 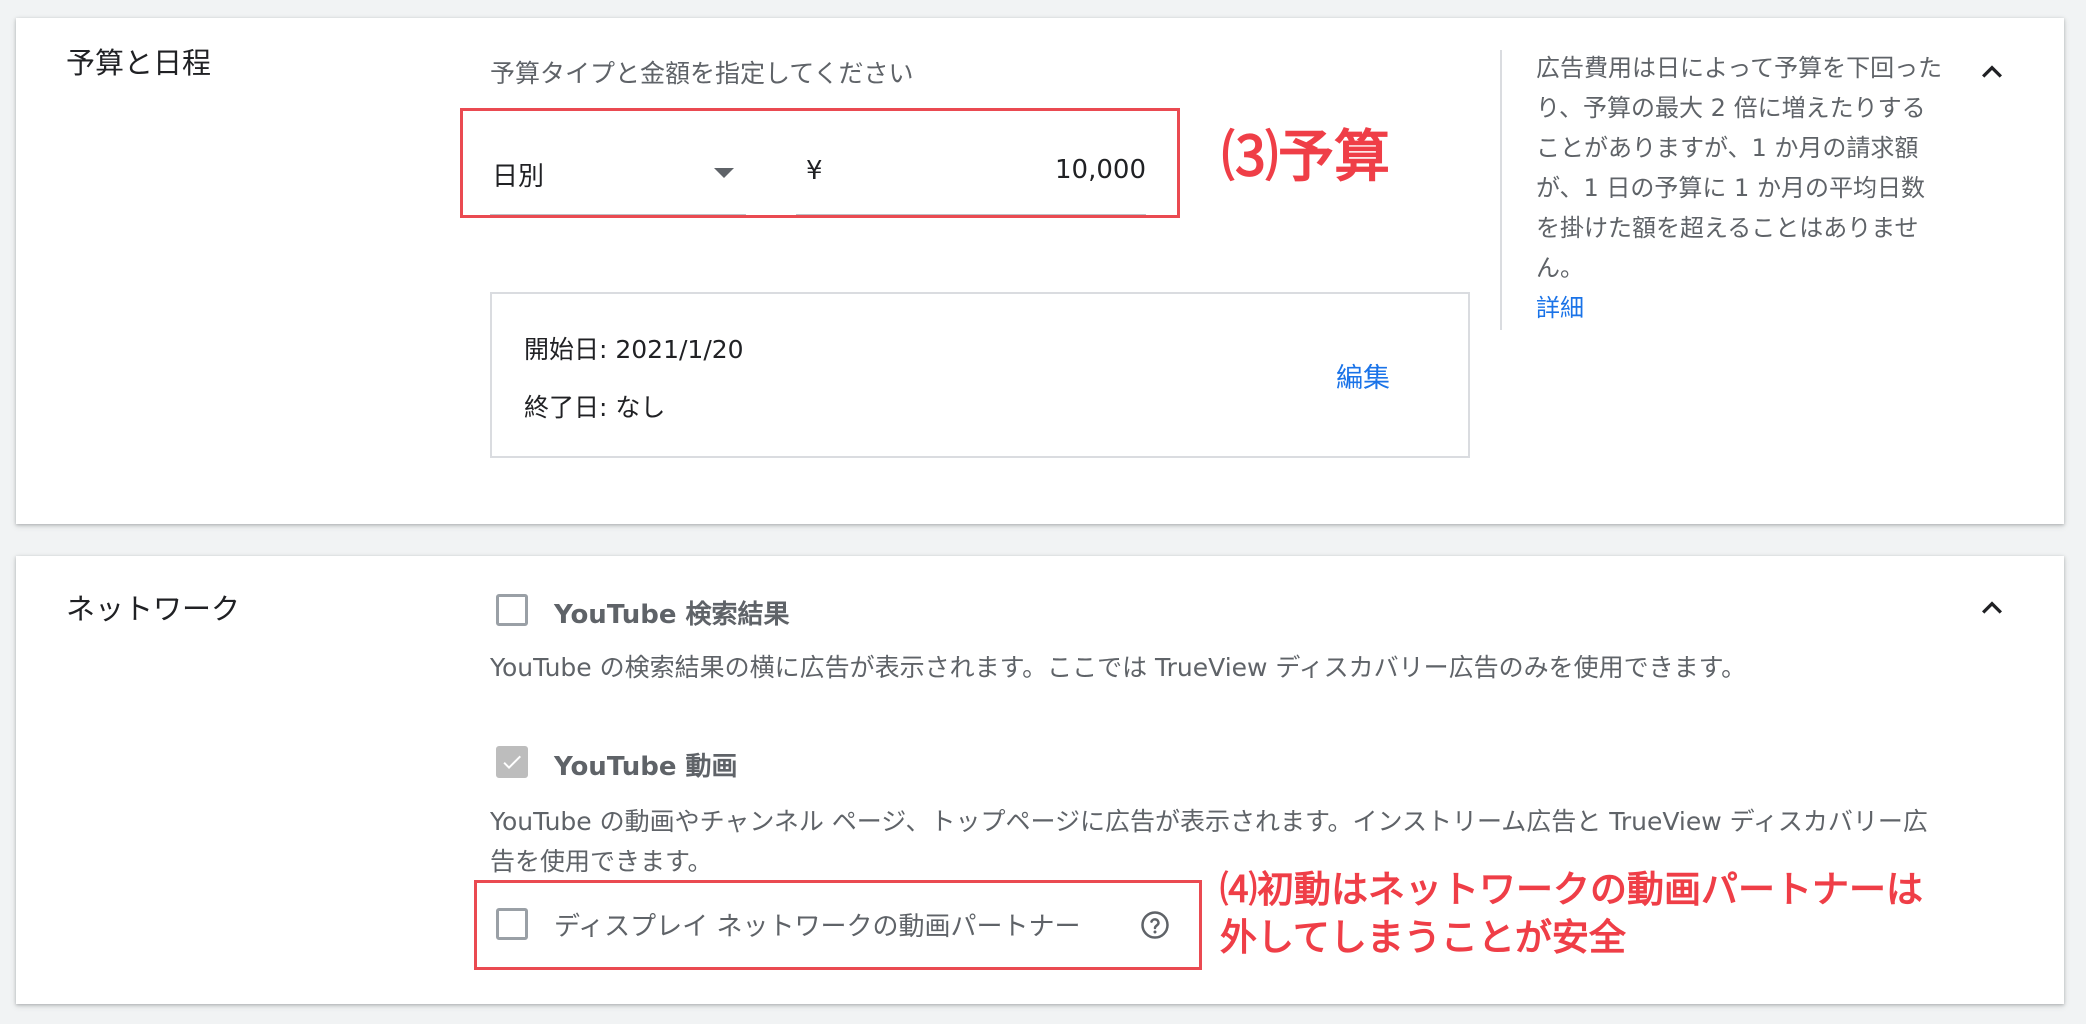 What do you see at coordinates (153, 609) in the screenshot?
I see `section-title-network: ネットワーク` at bounding box center [153, 609].